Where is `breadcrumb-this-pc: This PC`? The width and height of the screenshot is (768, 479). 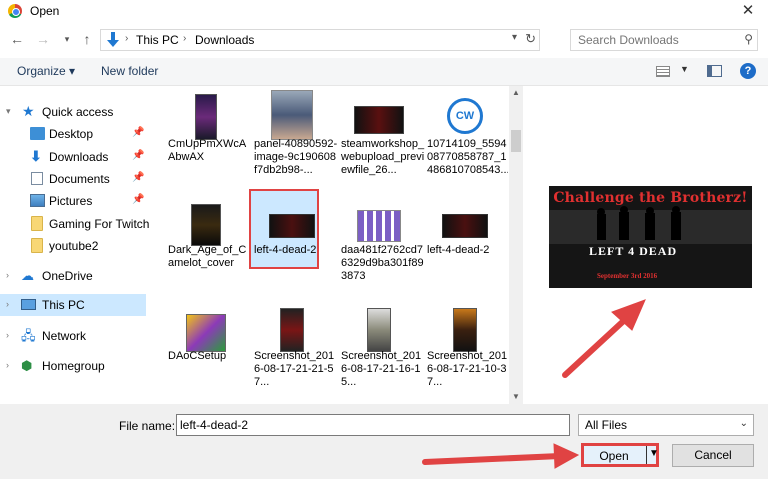
breadcrumb-this-pc: This PC is located at coordinates (157, 40).